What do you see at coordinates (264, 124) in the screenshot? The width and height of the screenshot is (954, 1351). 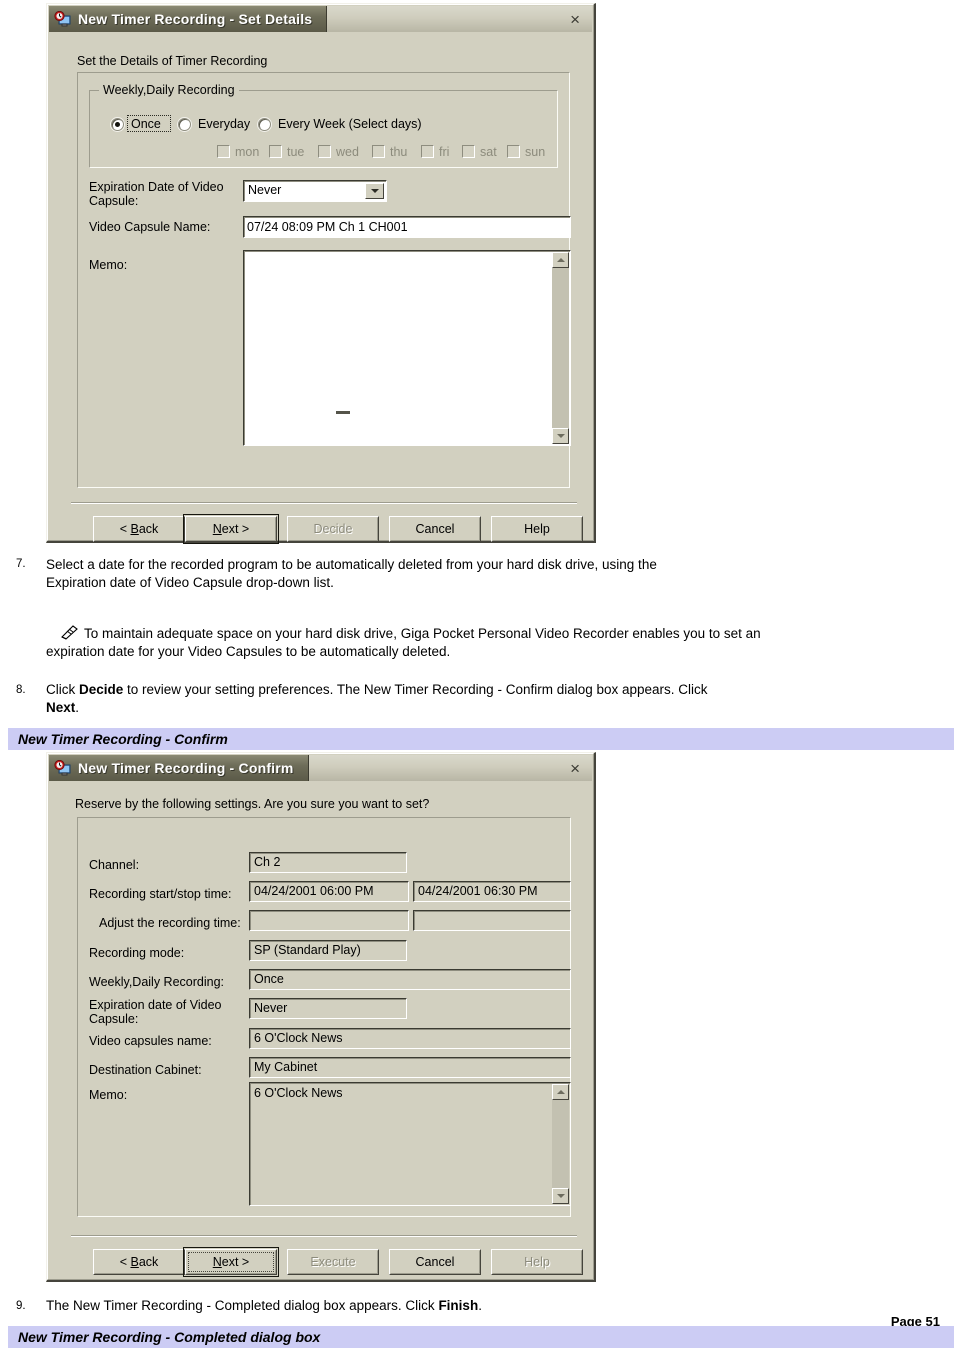 I see `radio-every-week-indicator` at bounding box center [264, 124].